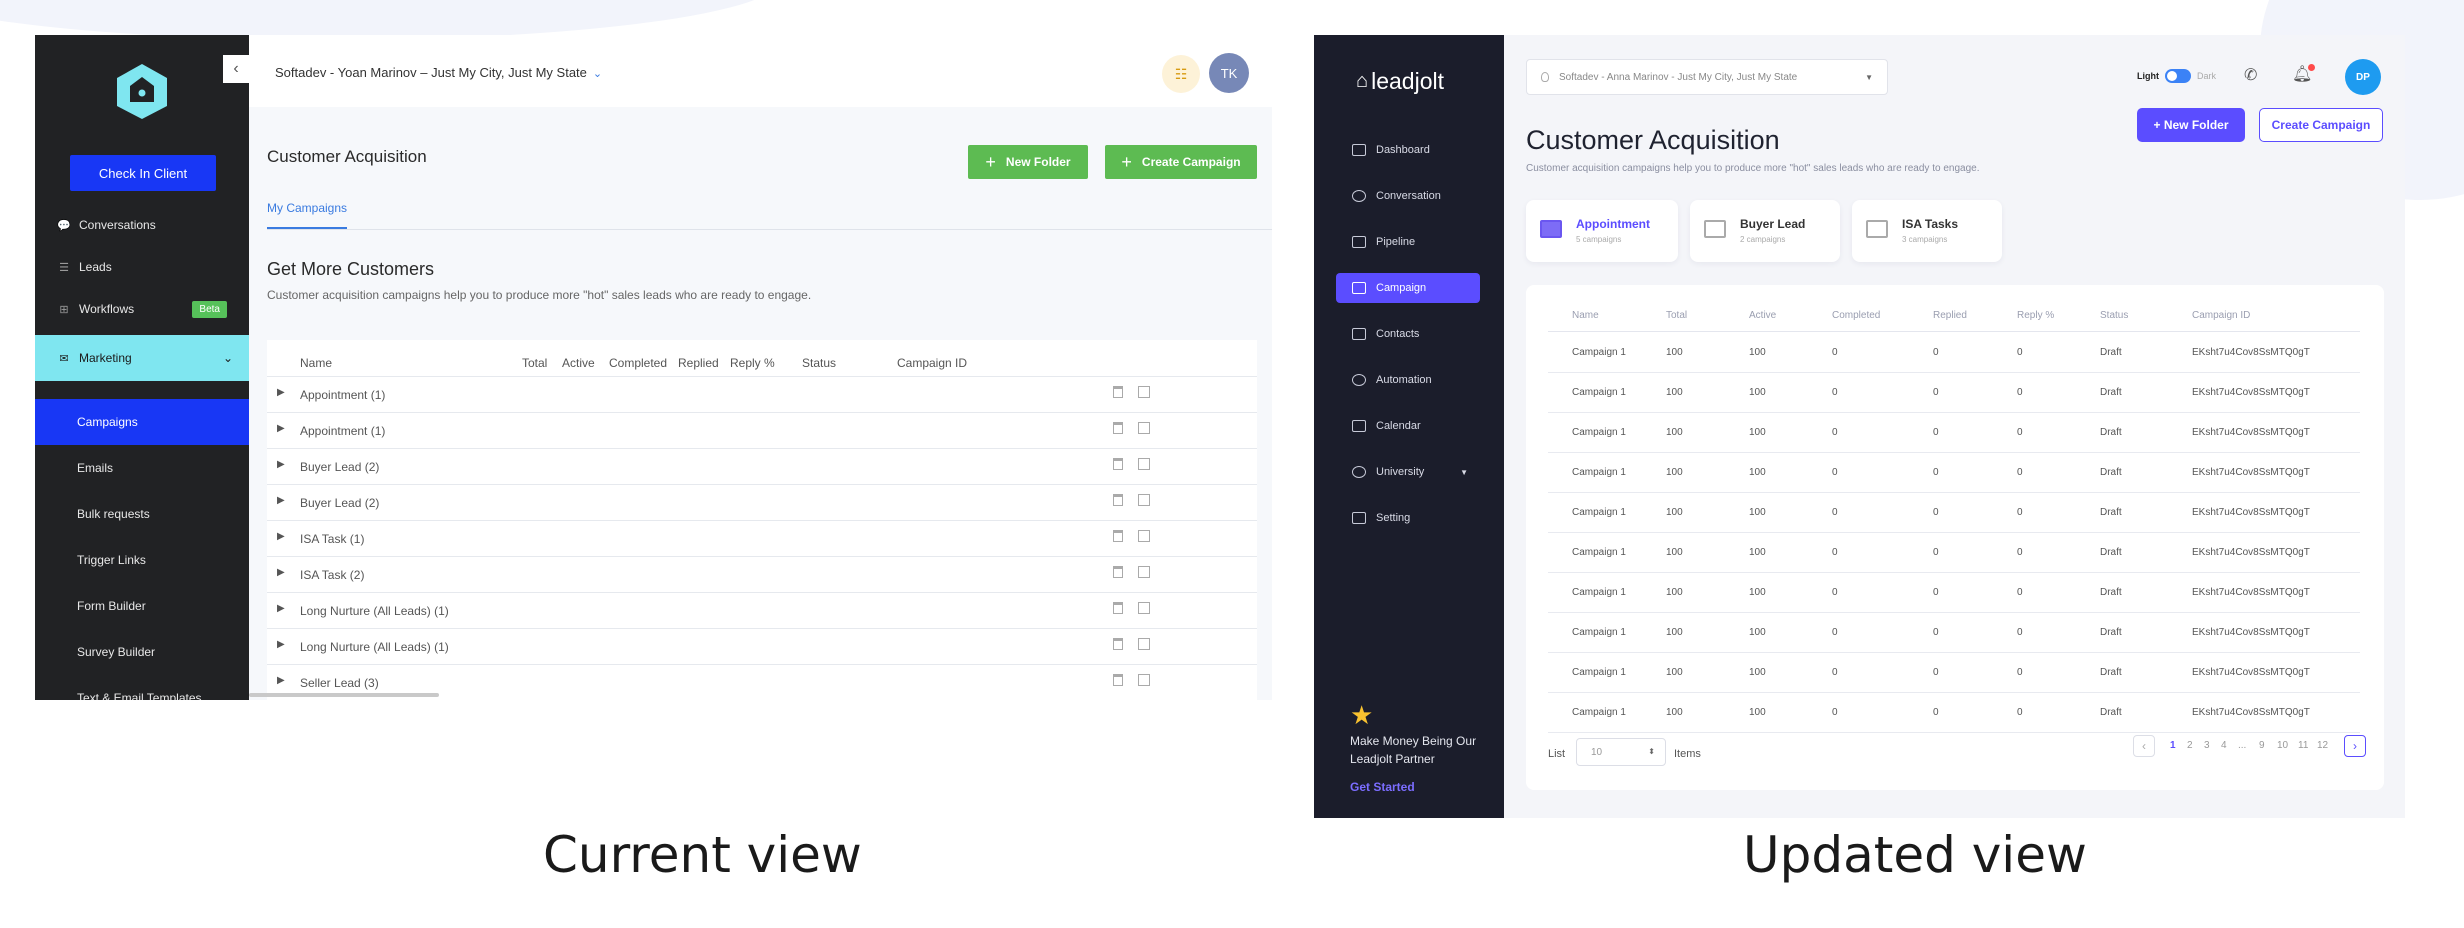  Describe the element at coordinates (142, 358) in the screenshot. I see `sidebar-item-marketing: ✉ Marketing ⌄` at that location.